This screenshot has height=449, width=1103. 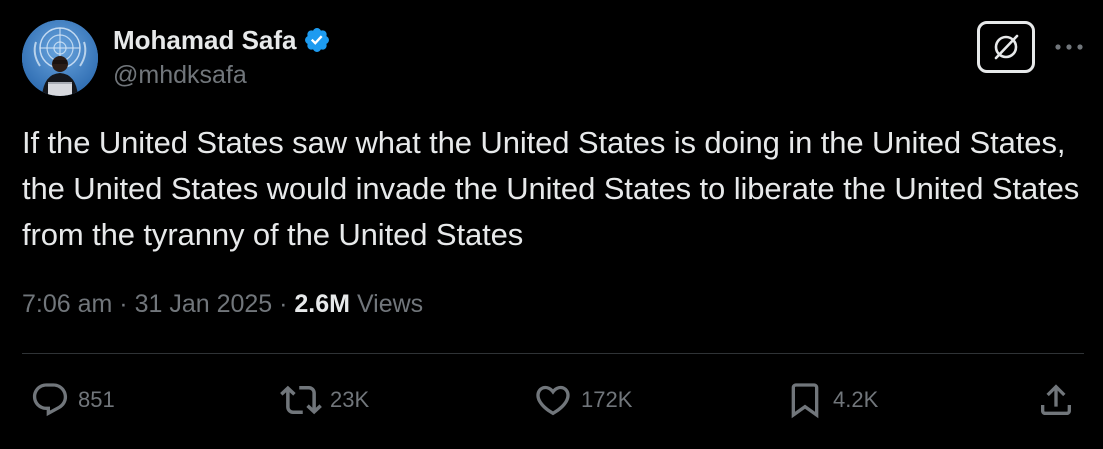 What do you see at coordinates (831, 400) in the screenshot?
I see `bookmark-button: 4.2K` at bounding box center [831, 400].